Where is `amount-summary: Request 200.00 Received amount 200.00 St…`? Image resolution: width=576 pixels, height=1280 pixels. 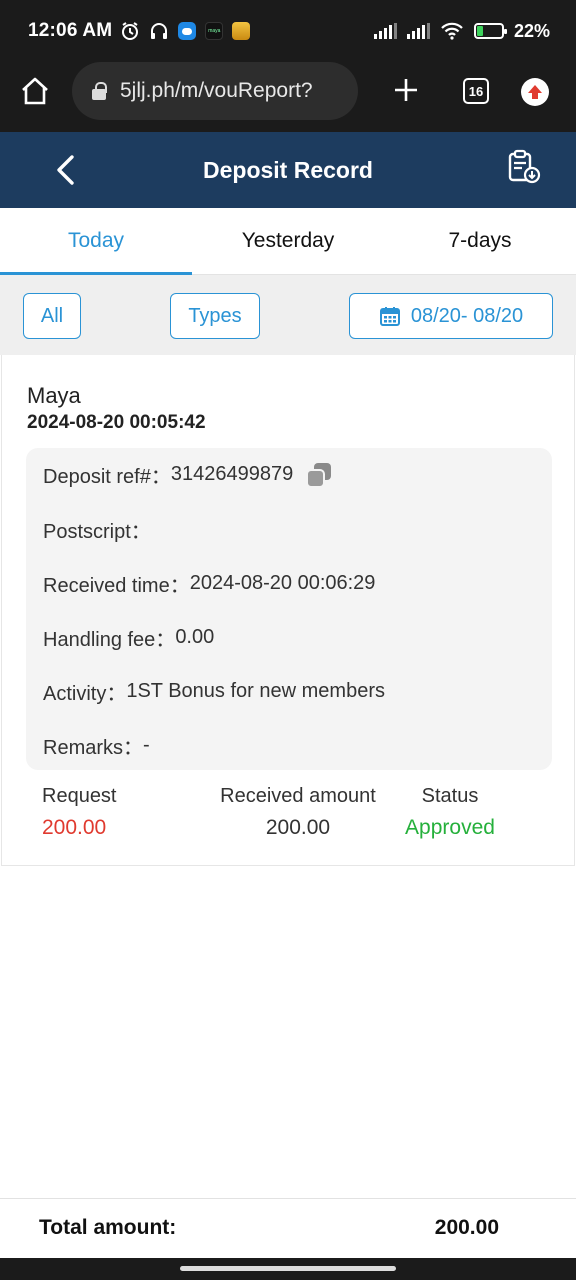
amount-summary: Request 200.00 Received amount 200.00 St… is located at coordinates (289, 820).